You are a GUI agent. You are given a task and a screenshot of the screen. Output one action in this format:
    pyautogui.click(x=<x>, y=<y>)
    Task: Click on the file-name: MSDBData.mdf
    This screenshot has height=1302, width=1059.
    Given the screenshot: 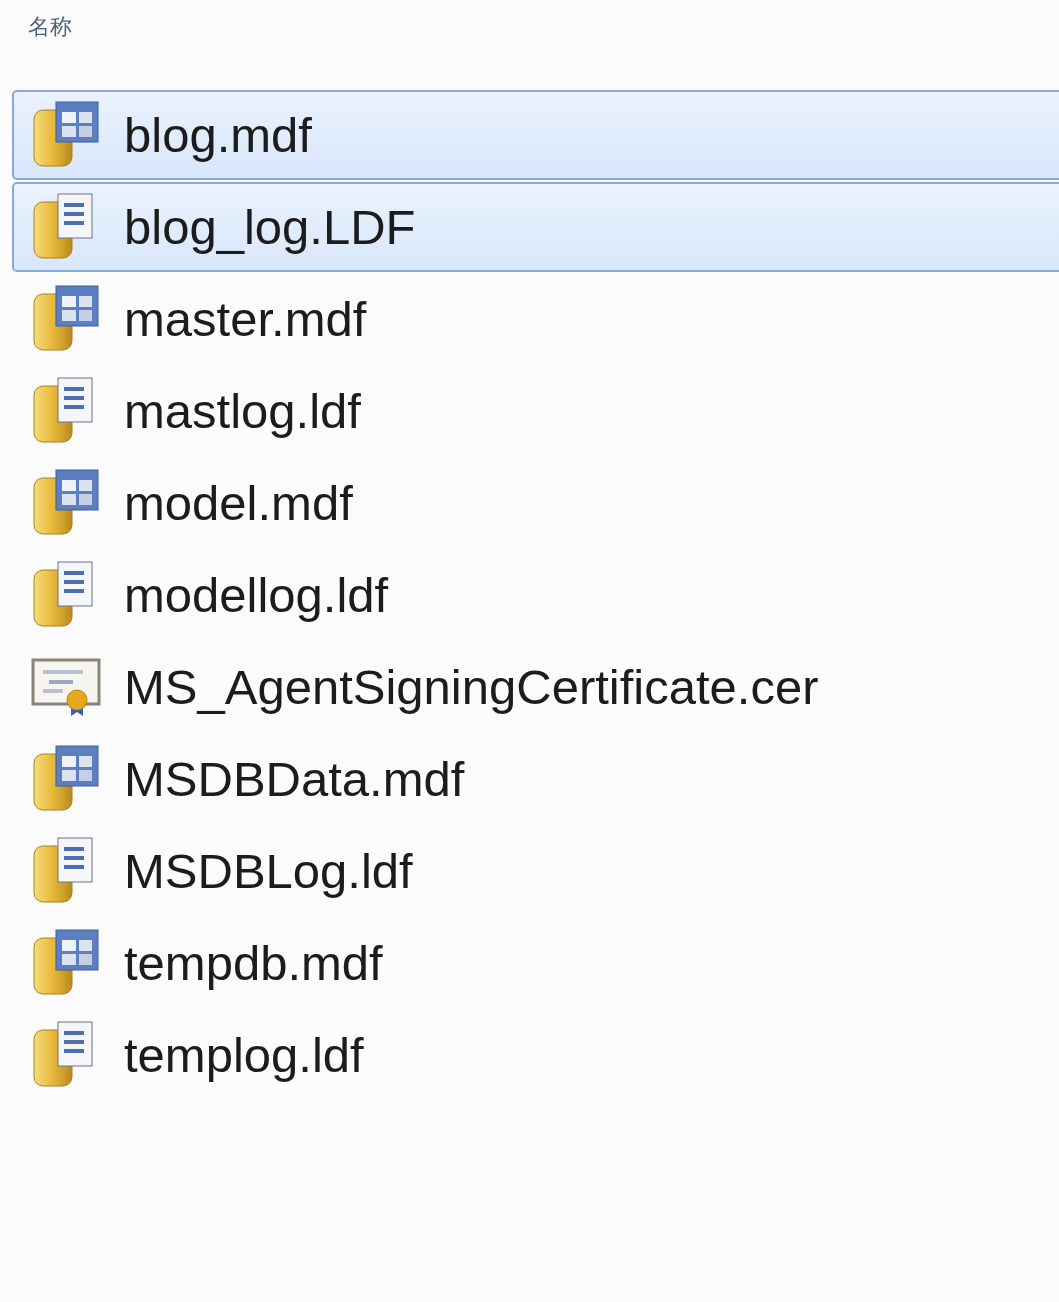 What is the action you would take?
    pyautogui.click(x=294, y=779)
    